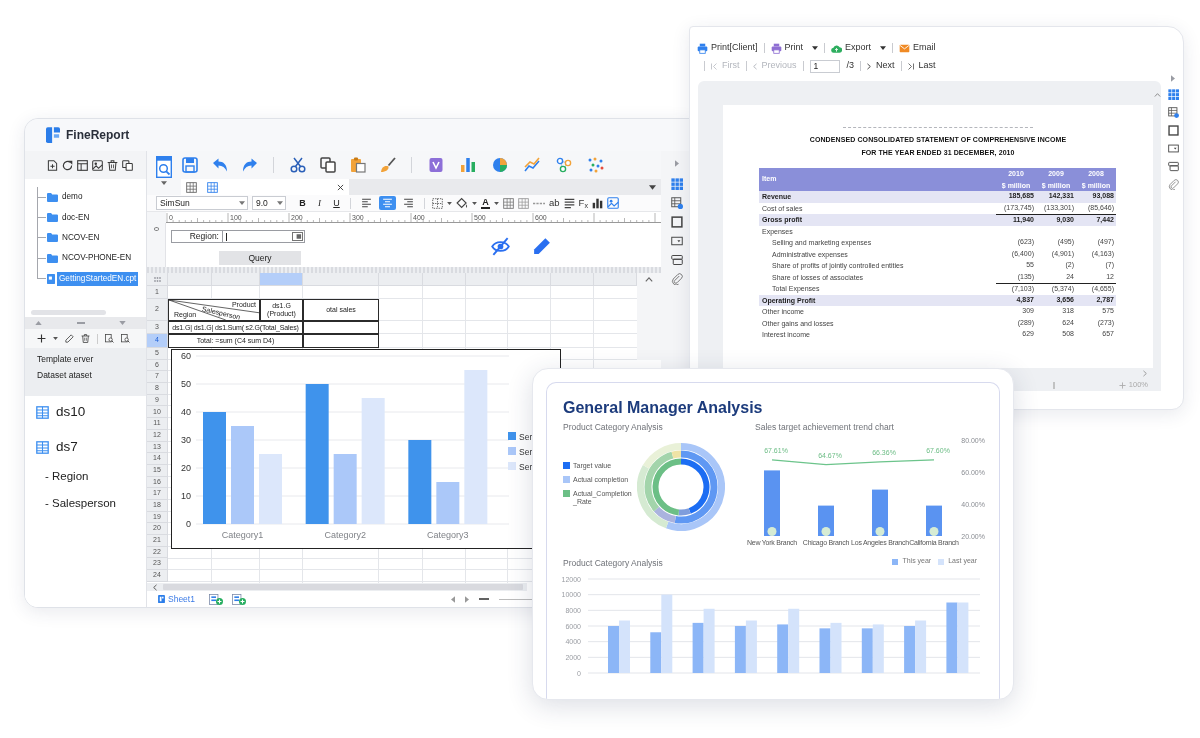  Describe the element at coordinates (569, 203) in the screenshot. I see `text-lines-icon` at that location.